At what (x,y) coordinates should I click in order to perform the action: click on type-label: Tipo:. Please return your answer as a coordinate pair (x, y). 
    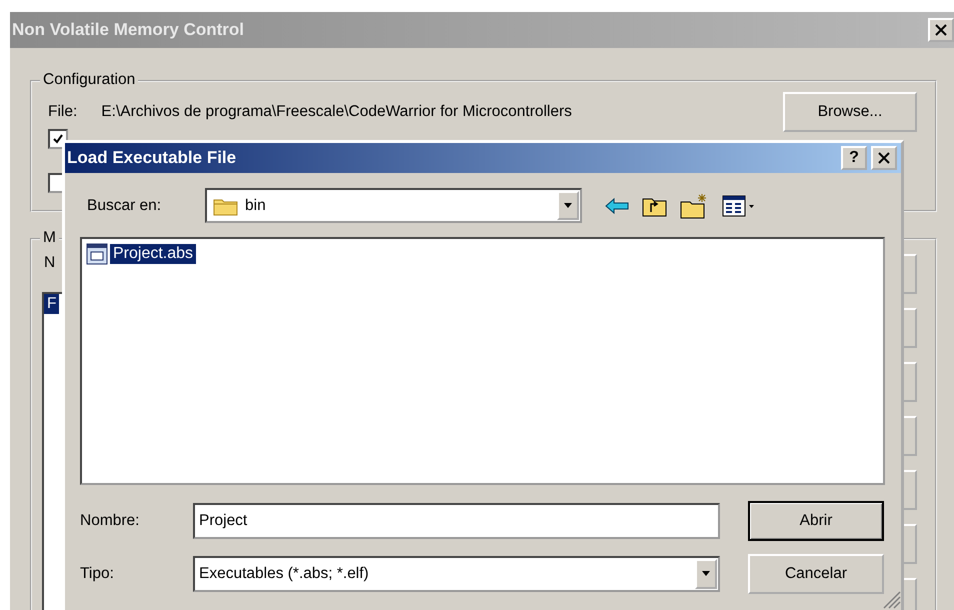
    Looking at the image, I should click on (97, 574).